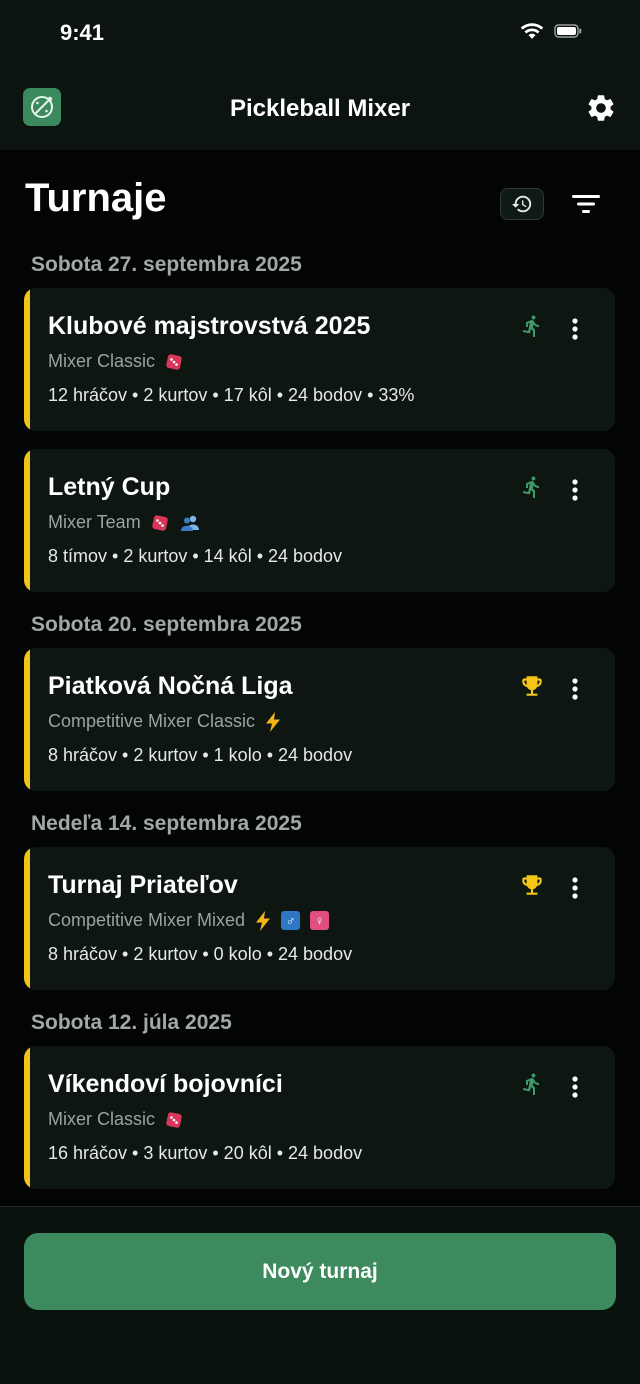 The height and width of the screenshot is (1384, 640). Describe the element at coordinates (94, 522) in the screenshot. I see `mode-label: Mixer Team` at that location.